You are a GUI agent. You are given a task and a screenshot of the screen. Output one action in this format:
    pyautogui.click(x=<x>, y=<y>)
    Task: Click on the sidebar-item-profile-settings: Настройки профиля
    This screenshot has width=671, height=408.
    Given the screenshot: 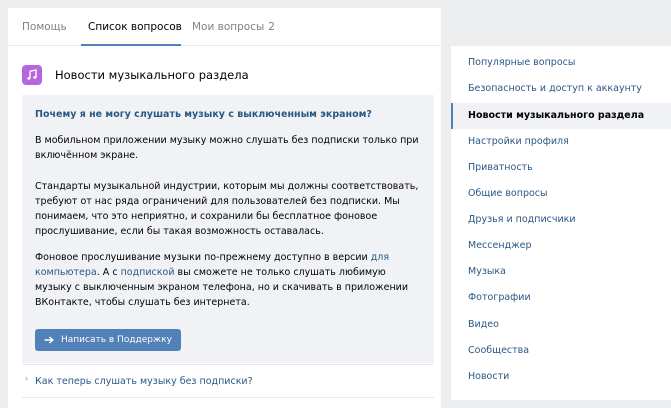 What is the action you would take?
    pyautogui.click(x=561, y=142)
    